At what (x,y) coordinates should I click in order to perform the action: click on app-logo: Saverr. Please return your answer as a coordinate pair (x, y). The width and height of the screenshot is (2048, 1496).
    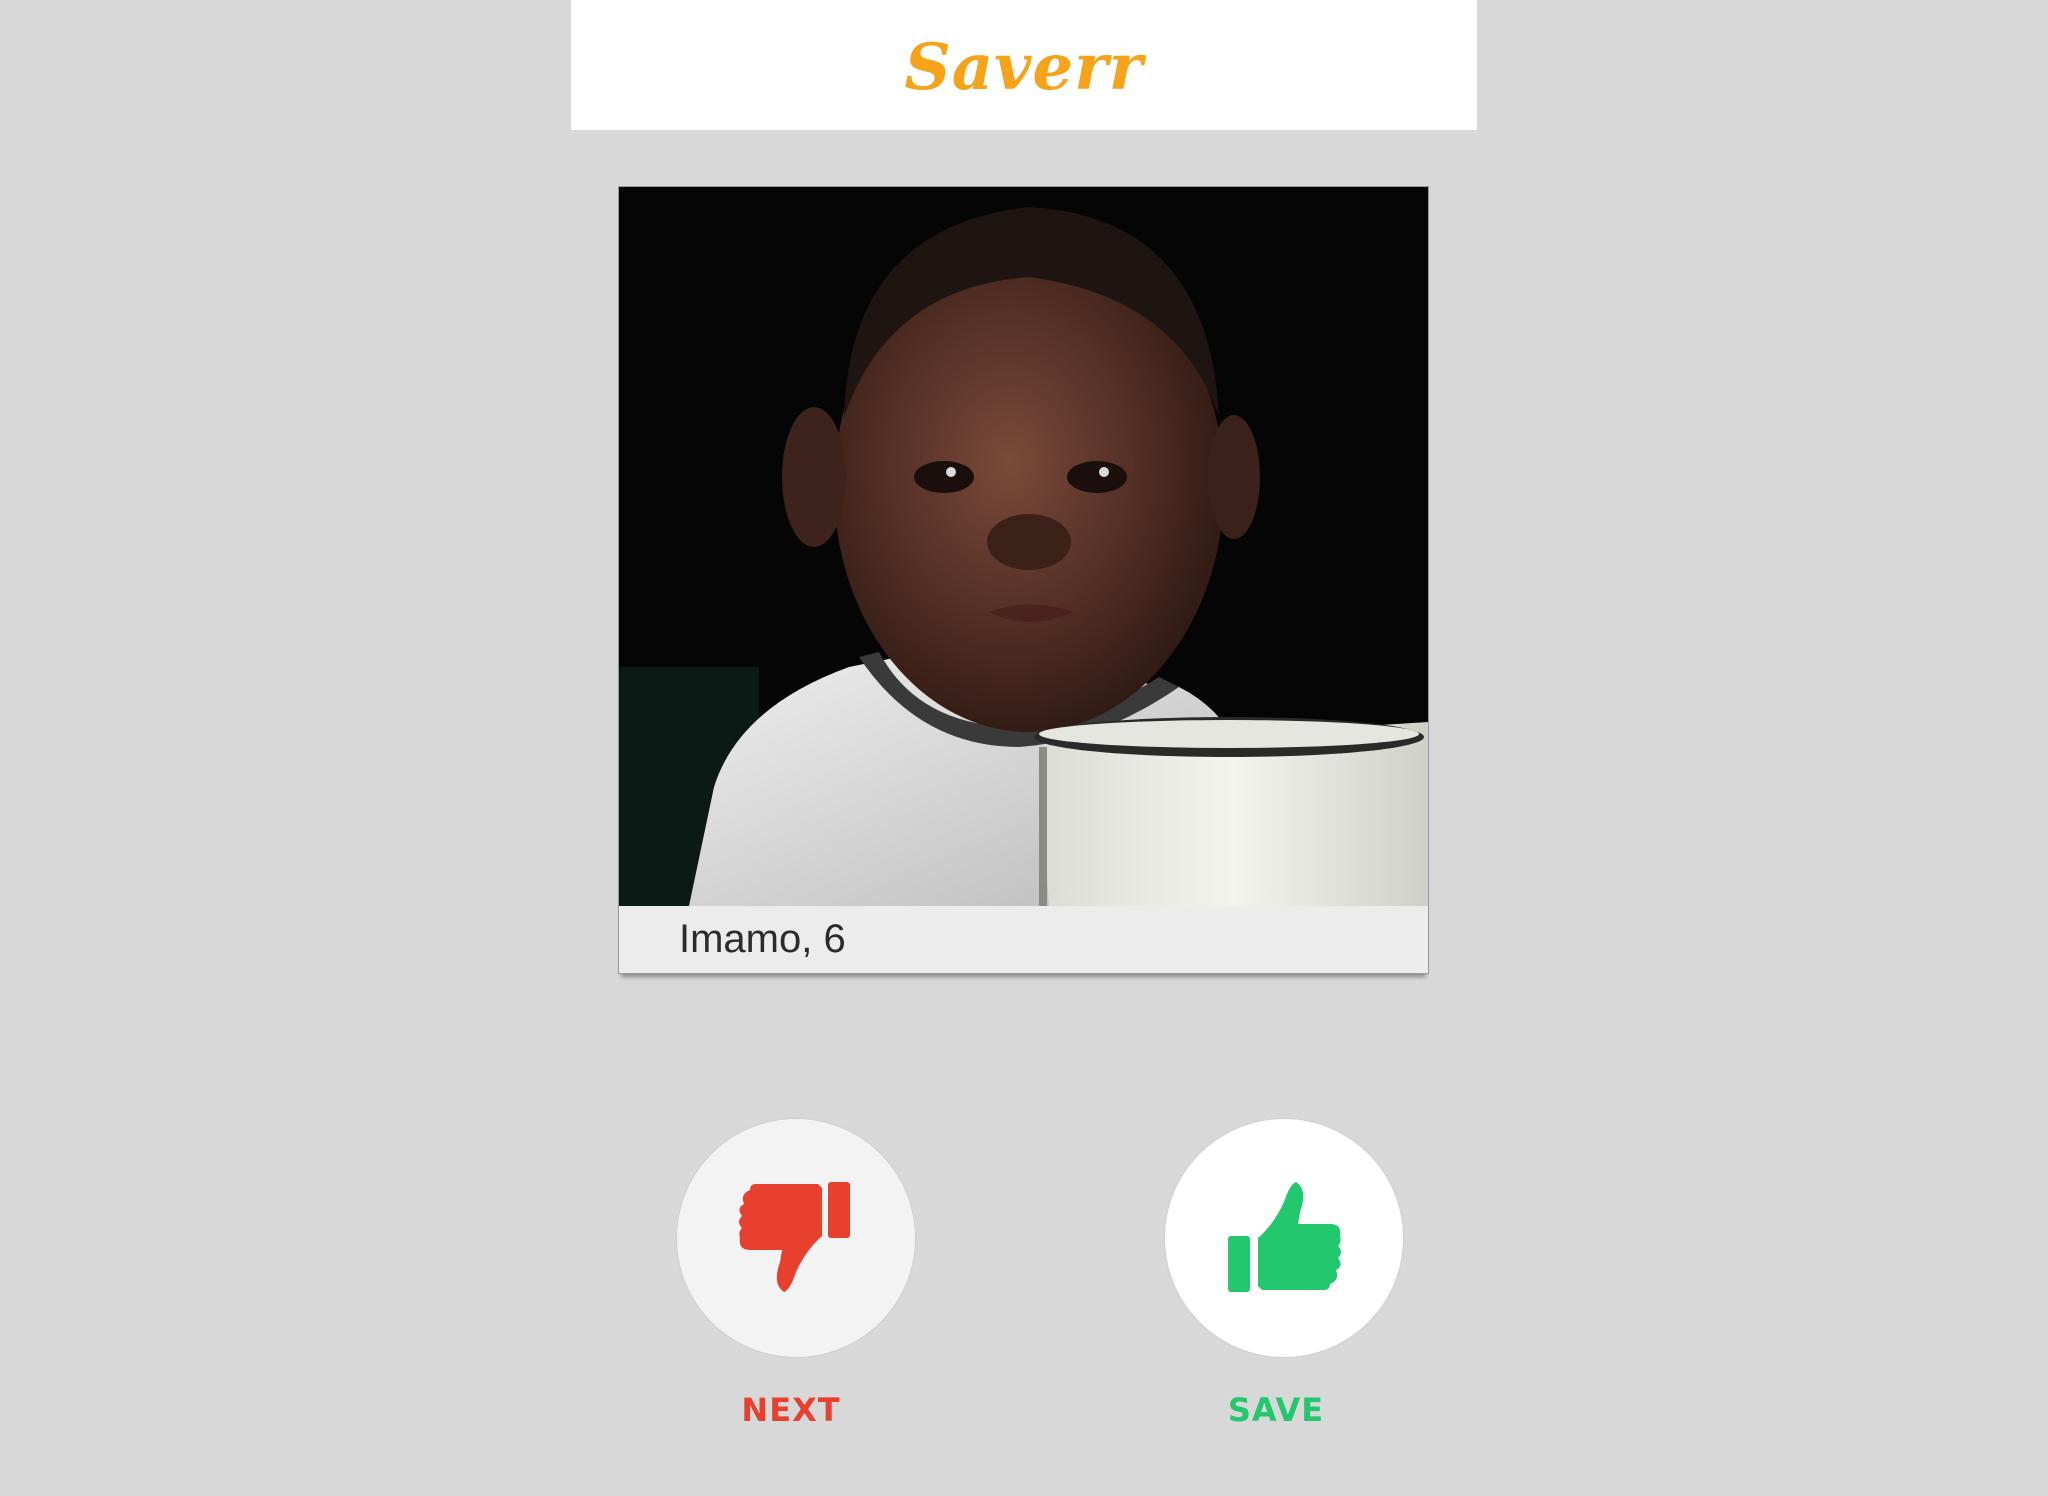
    Looking at the image, I should click on (1024, 67).